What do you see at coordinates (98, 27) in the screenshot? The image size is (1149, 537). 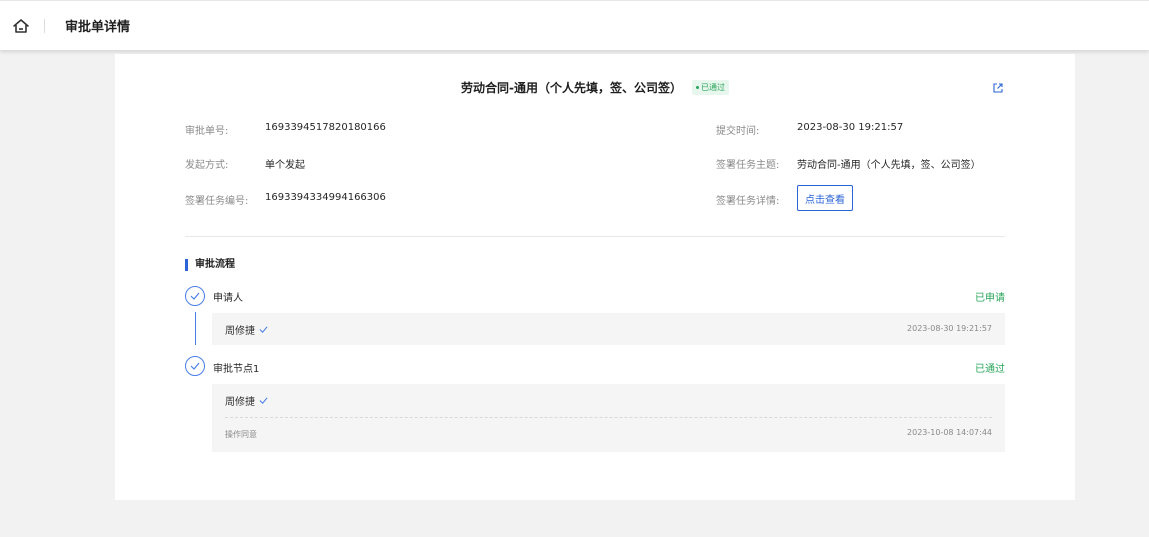 I see `page-title: 审批单详情` at bounding box center [98, 27].